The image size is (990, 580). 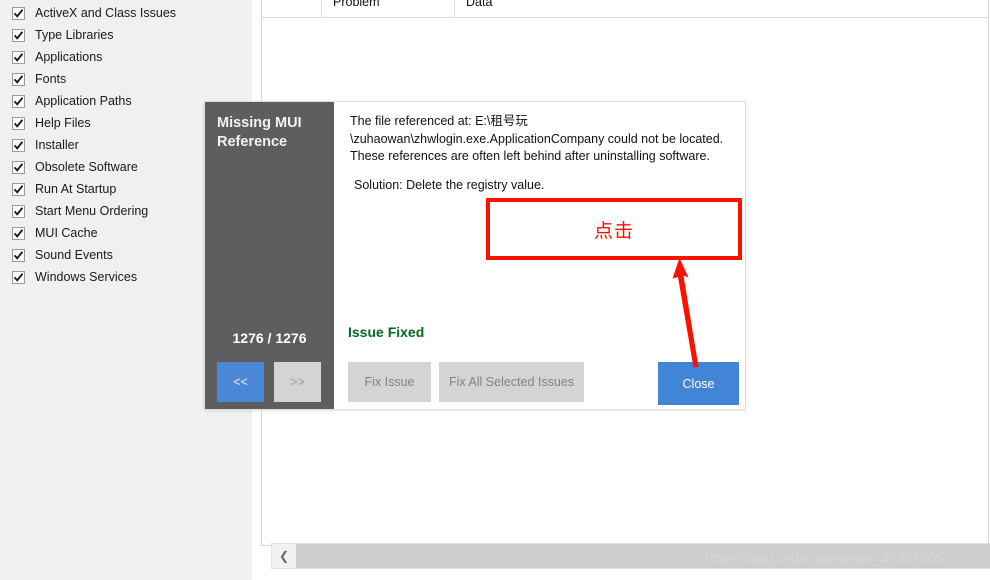 What do you see at coordinates (389, 382) in the screenshot?
I see `fix-issue-button: Fix Issue` at bounding box center [389, 382].